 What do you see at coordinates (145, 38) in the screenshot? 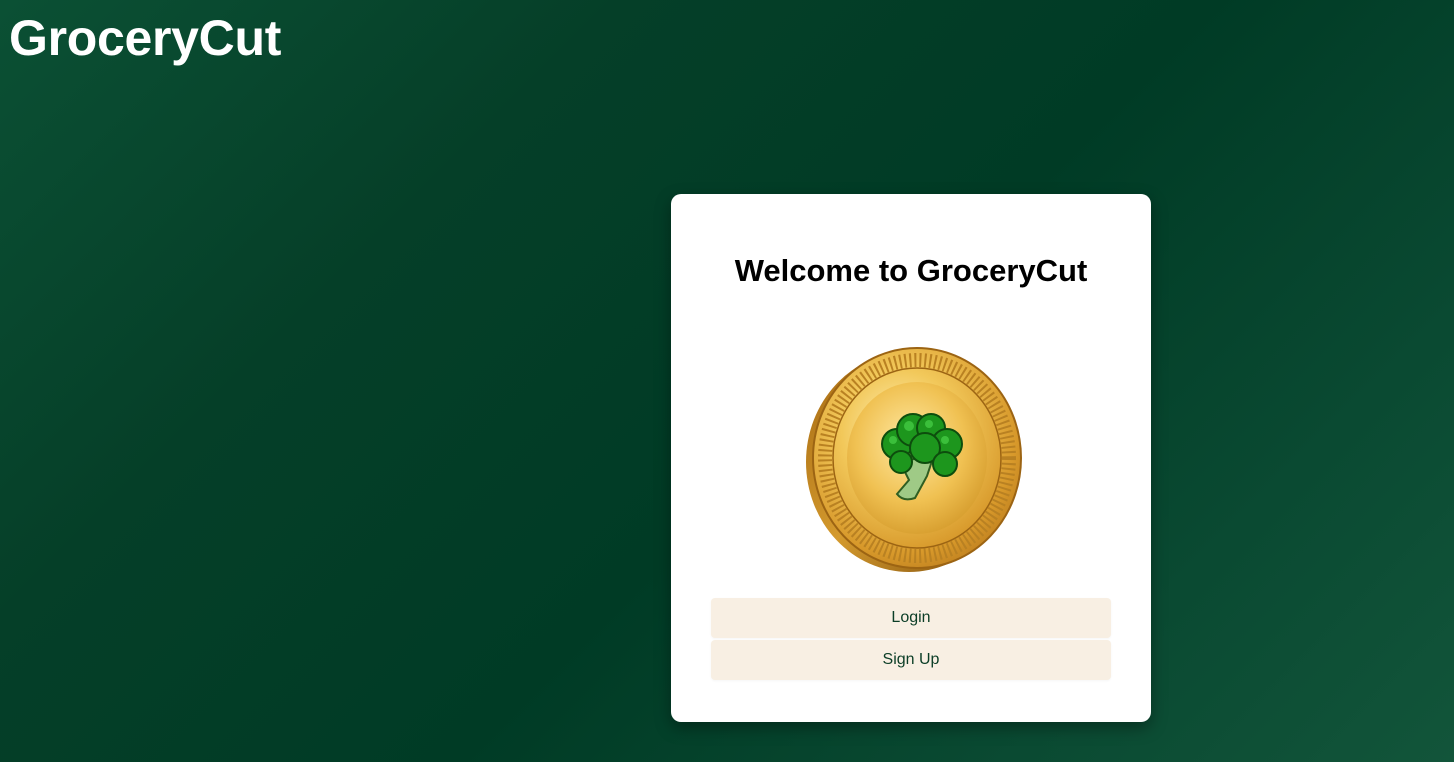
I see `app-title: GroceryCut` at bounding box center [145, 38].